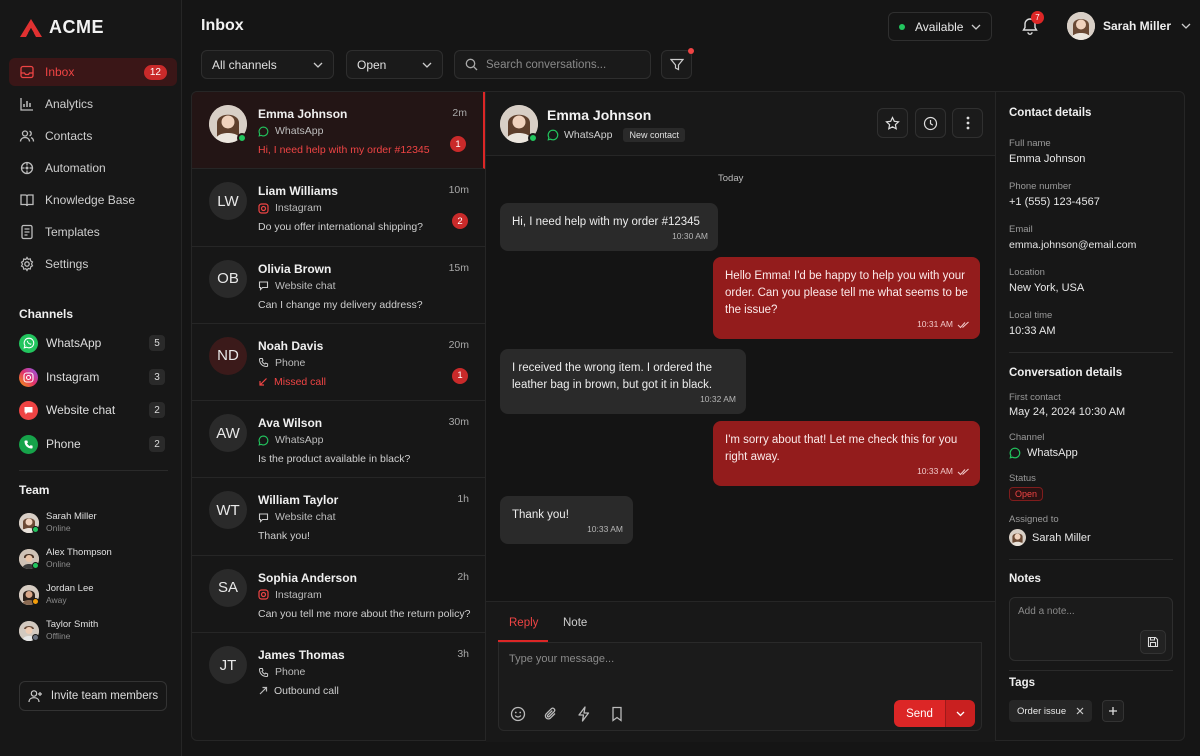  I want to click on sidebar-item-settings: Settings, so click(93, 264).